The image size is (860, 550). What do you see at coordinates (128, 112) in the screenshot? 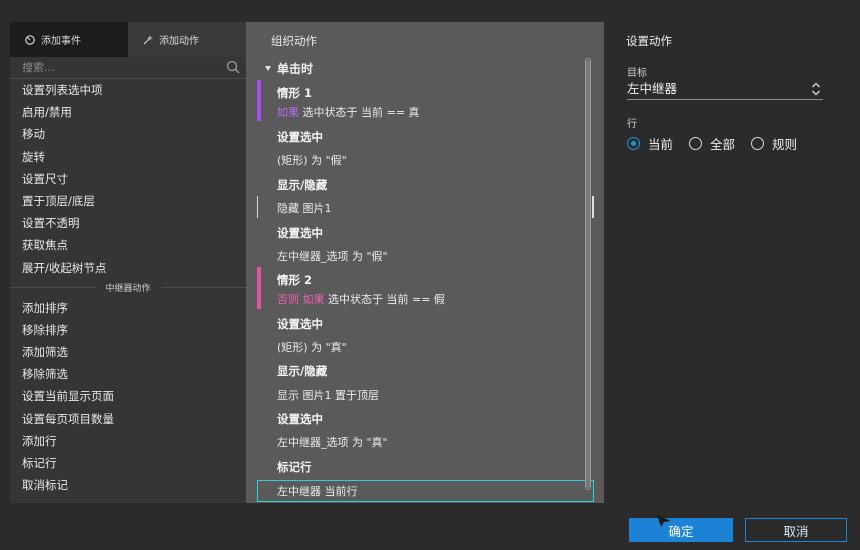
I see `list-item: 启用/禁用` at bounding box center [128, 112].